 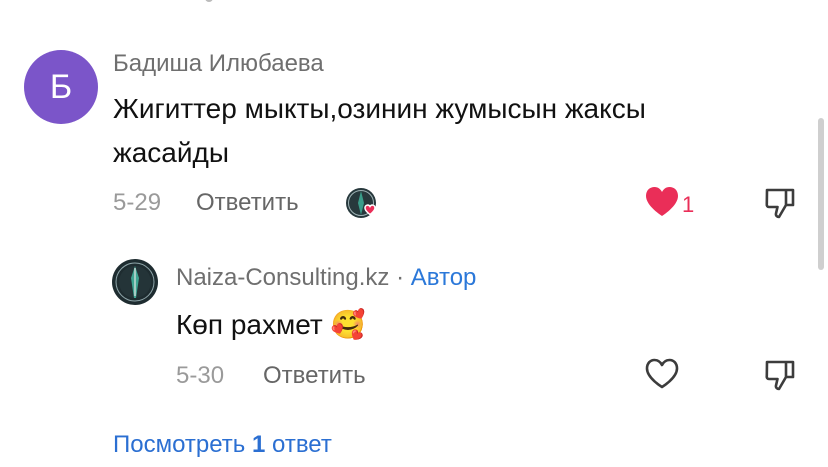 What do you see at coordinates (182, 444) in the screenshot?
I see `view-replies-prefix: Посмотреть` at bounding box center [182, 444].